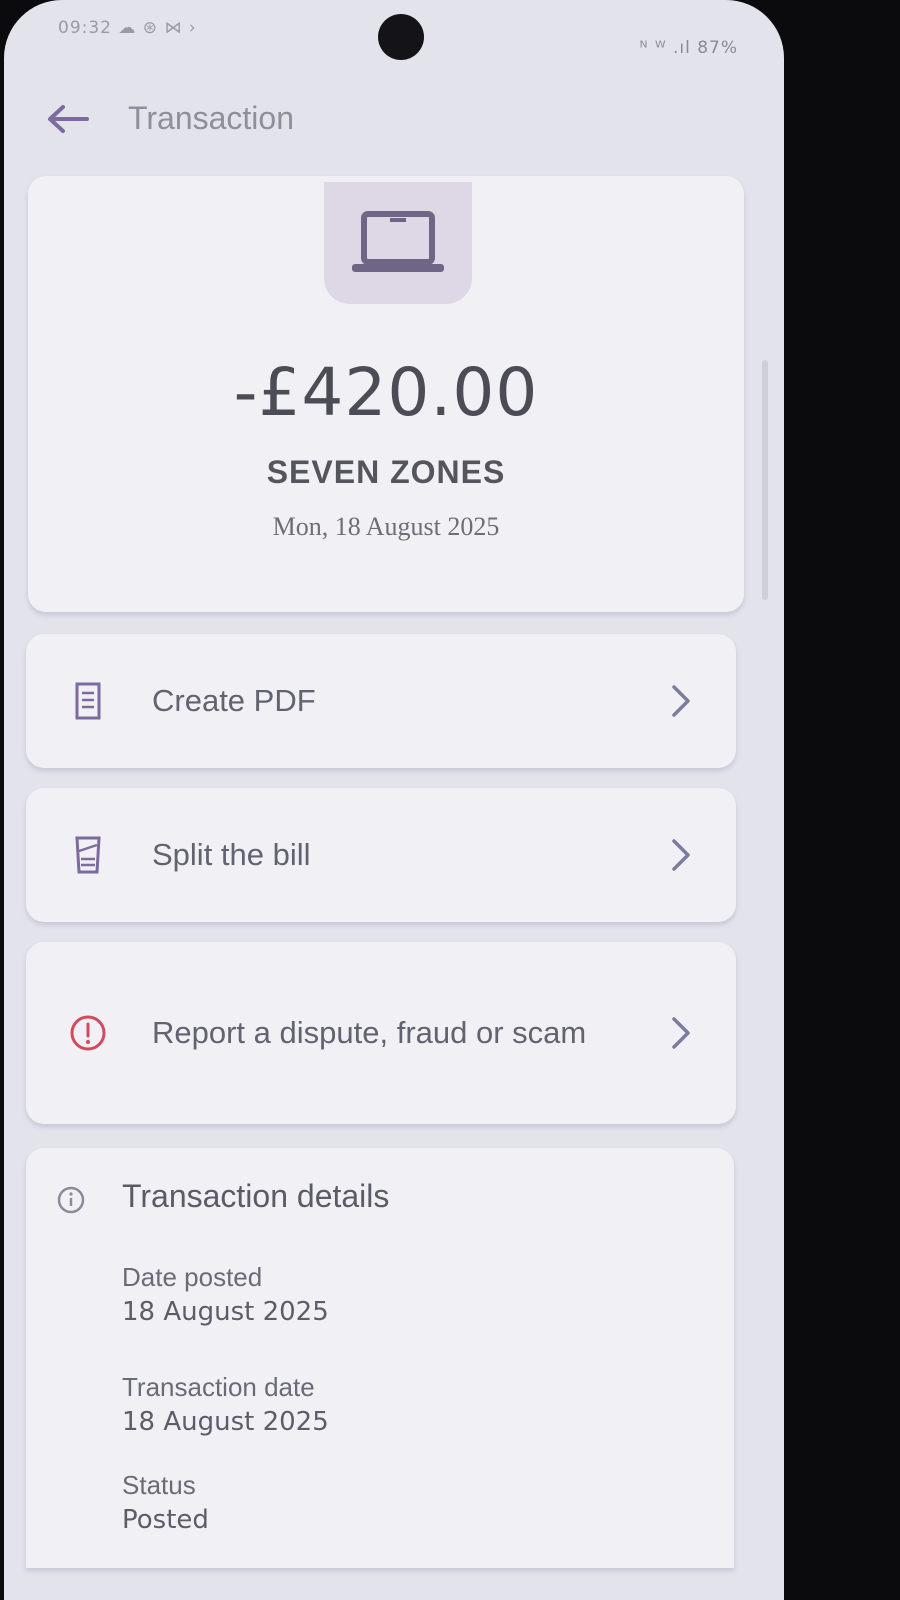 The width and height of the screenshot is (900, 1600). I want to click on split-the-bill-label: Split the bill, so click(231, 854).